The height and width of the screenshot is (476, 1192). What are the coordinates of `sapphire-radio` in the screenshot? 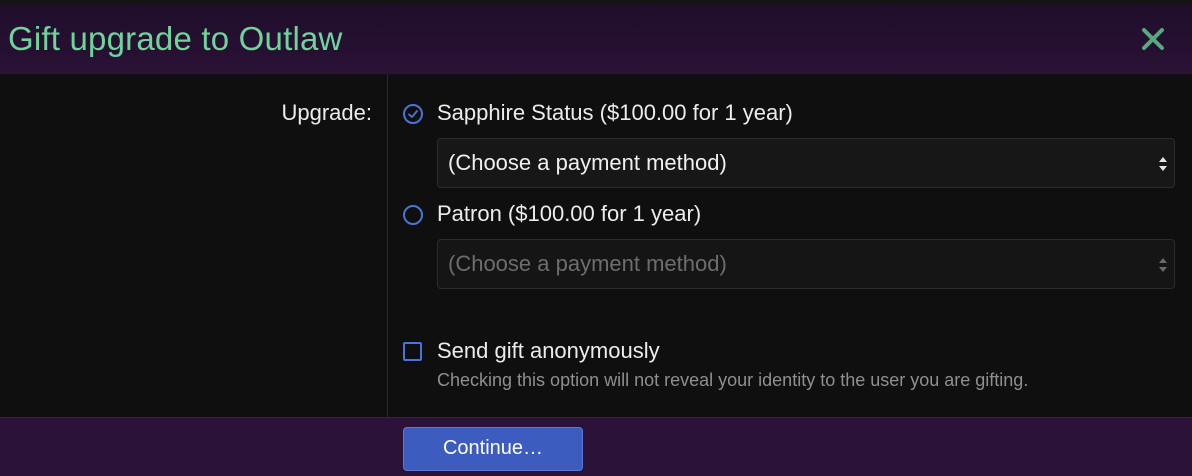 It's located at (413, 114).